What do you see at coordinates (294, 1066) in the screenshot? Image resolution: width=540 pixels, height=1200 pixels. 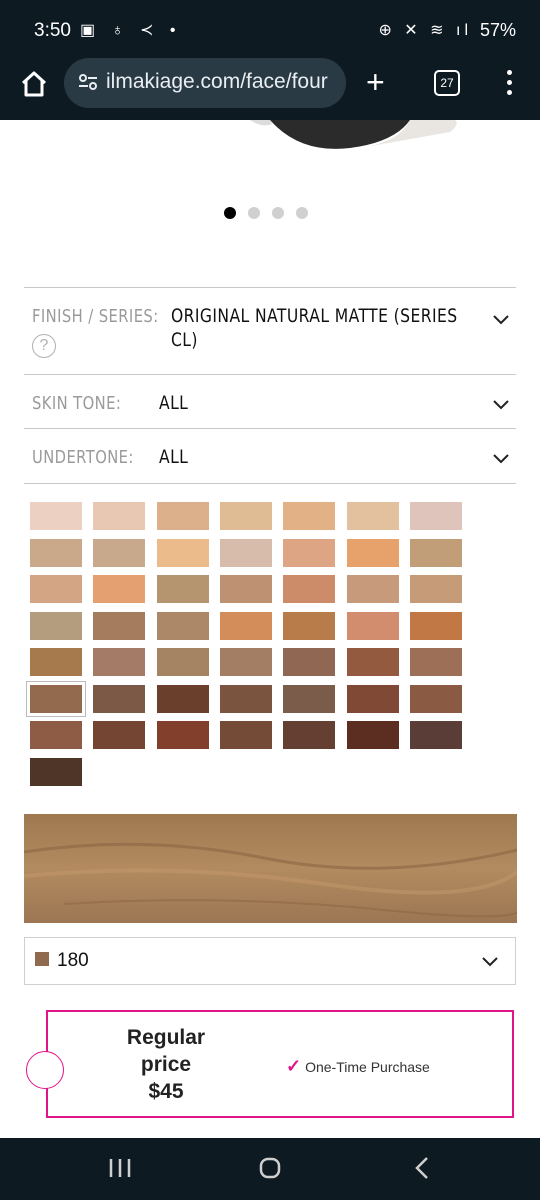 I see `check-icon: ✓` at bounding box center [294, 1066].